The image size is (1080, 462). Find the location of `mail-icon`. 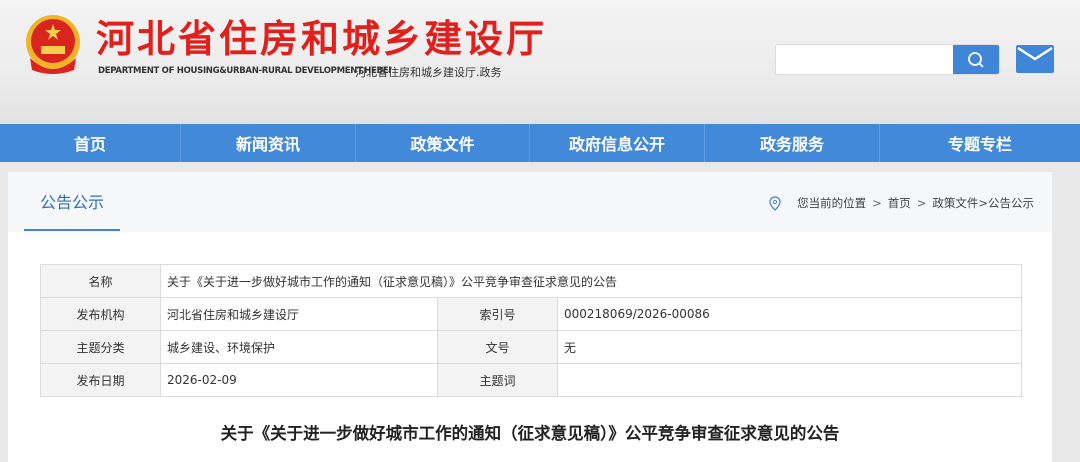

mail-icon is located at coordinates (1035, 53).